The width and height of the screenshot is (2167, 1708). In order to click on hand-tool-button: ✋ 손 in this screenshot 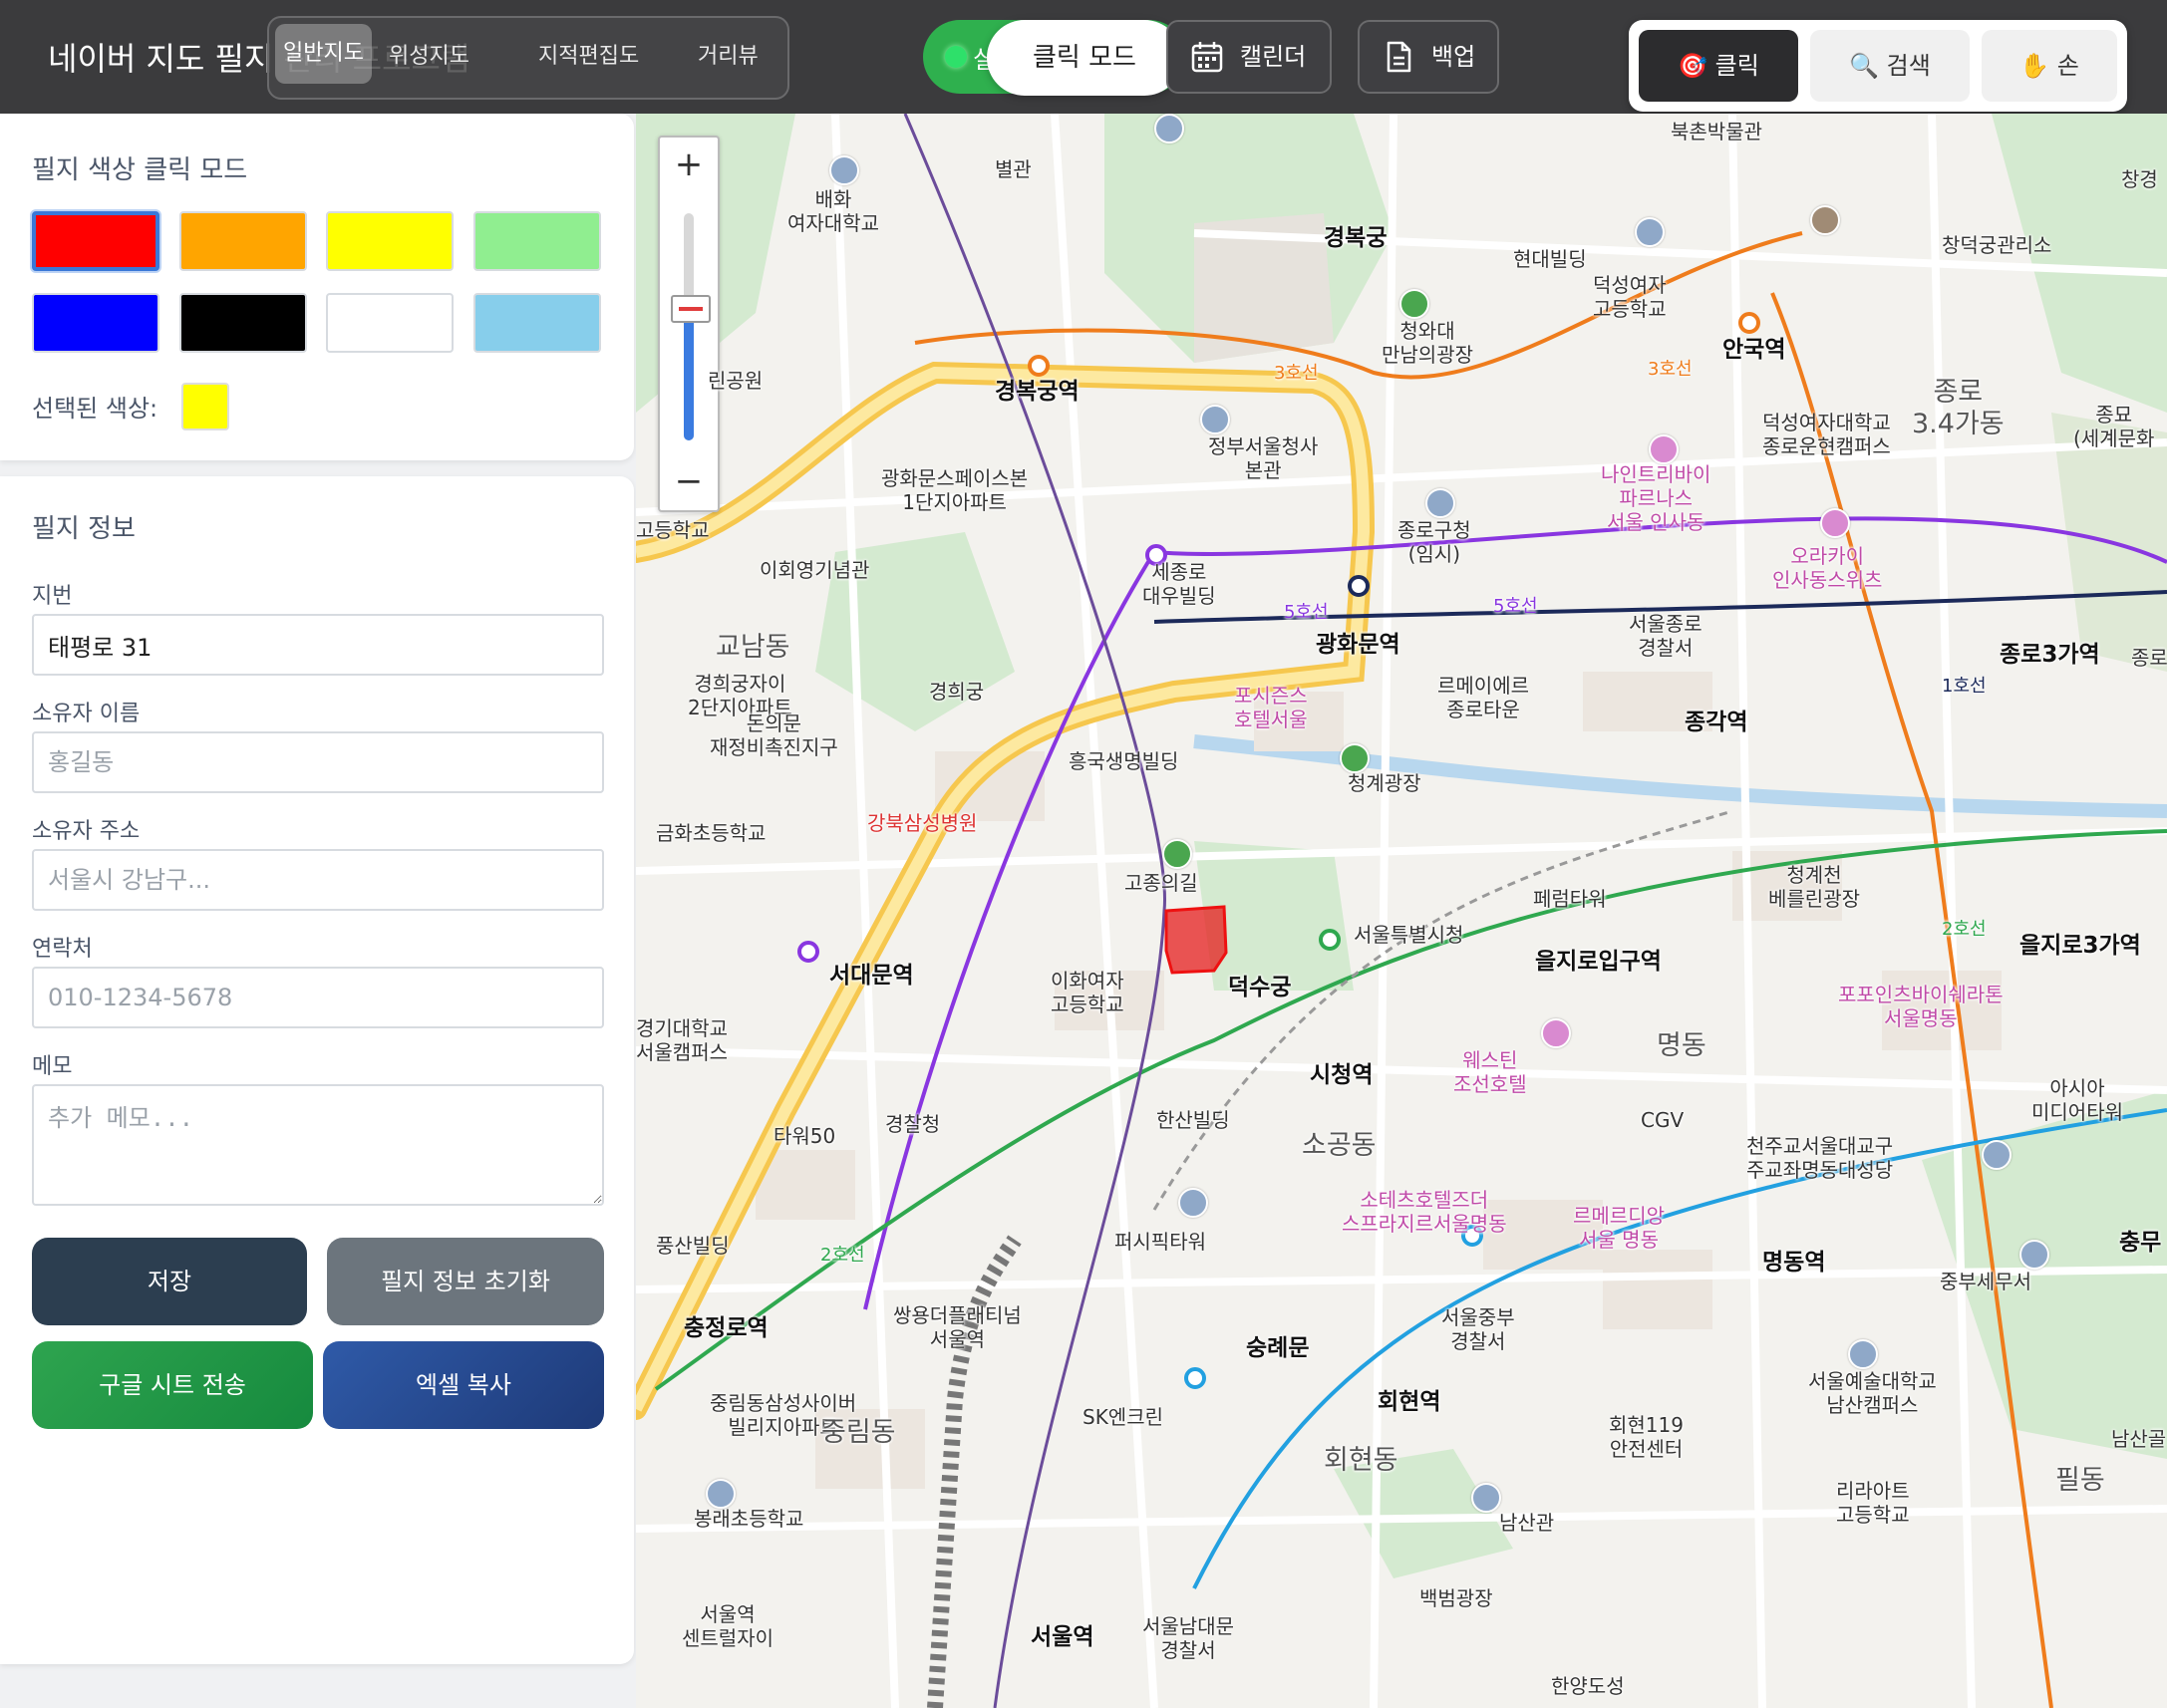, I will do `click(2049, 66)`.